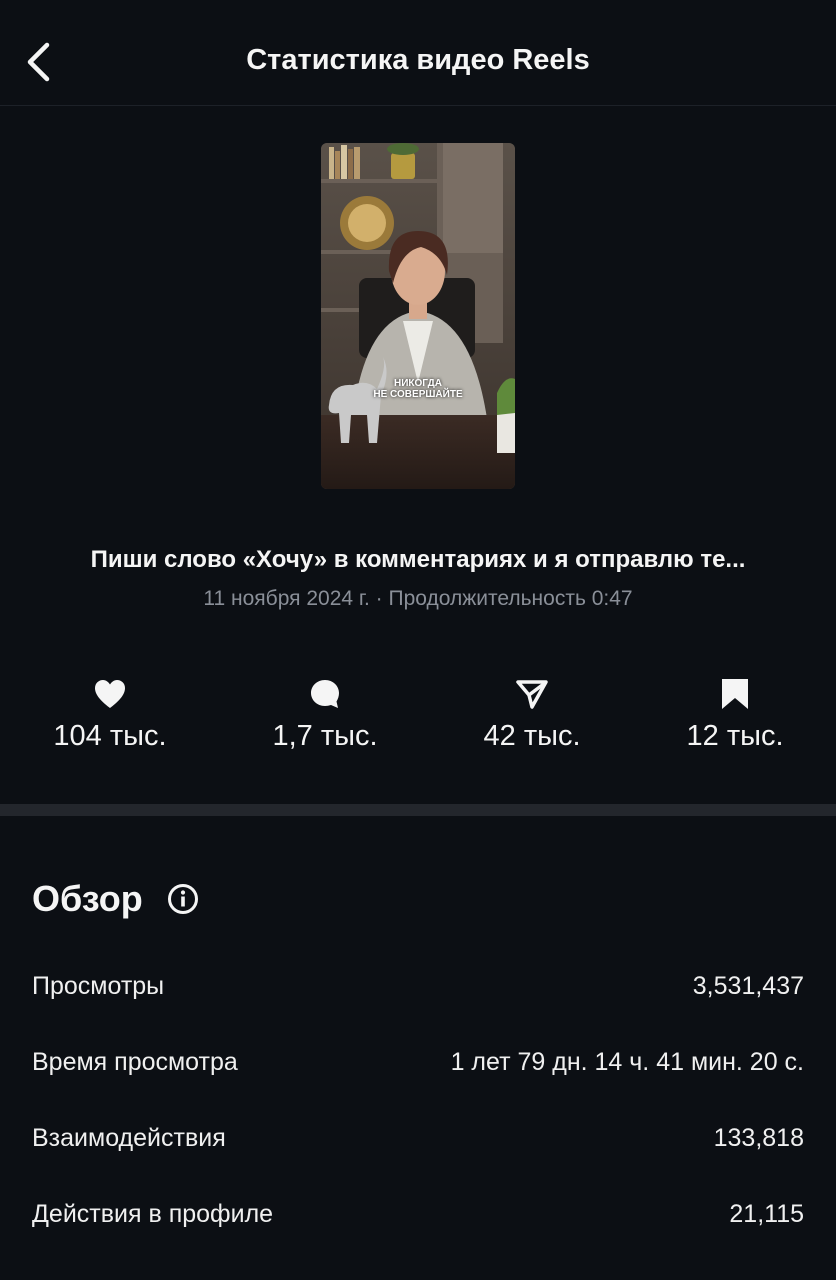 Image resolution: width=836 pixels, height=1280 pixels. What do you see at coordinates (418, 1214) in the screenshot?
I see `stat-row-profile-actions: Действия в профиле 21,115` at bounding box center [418, 1214].